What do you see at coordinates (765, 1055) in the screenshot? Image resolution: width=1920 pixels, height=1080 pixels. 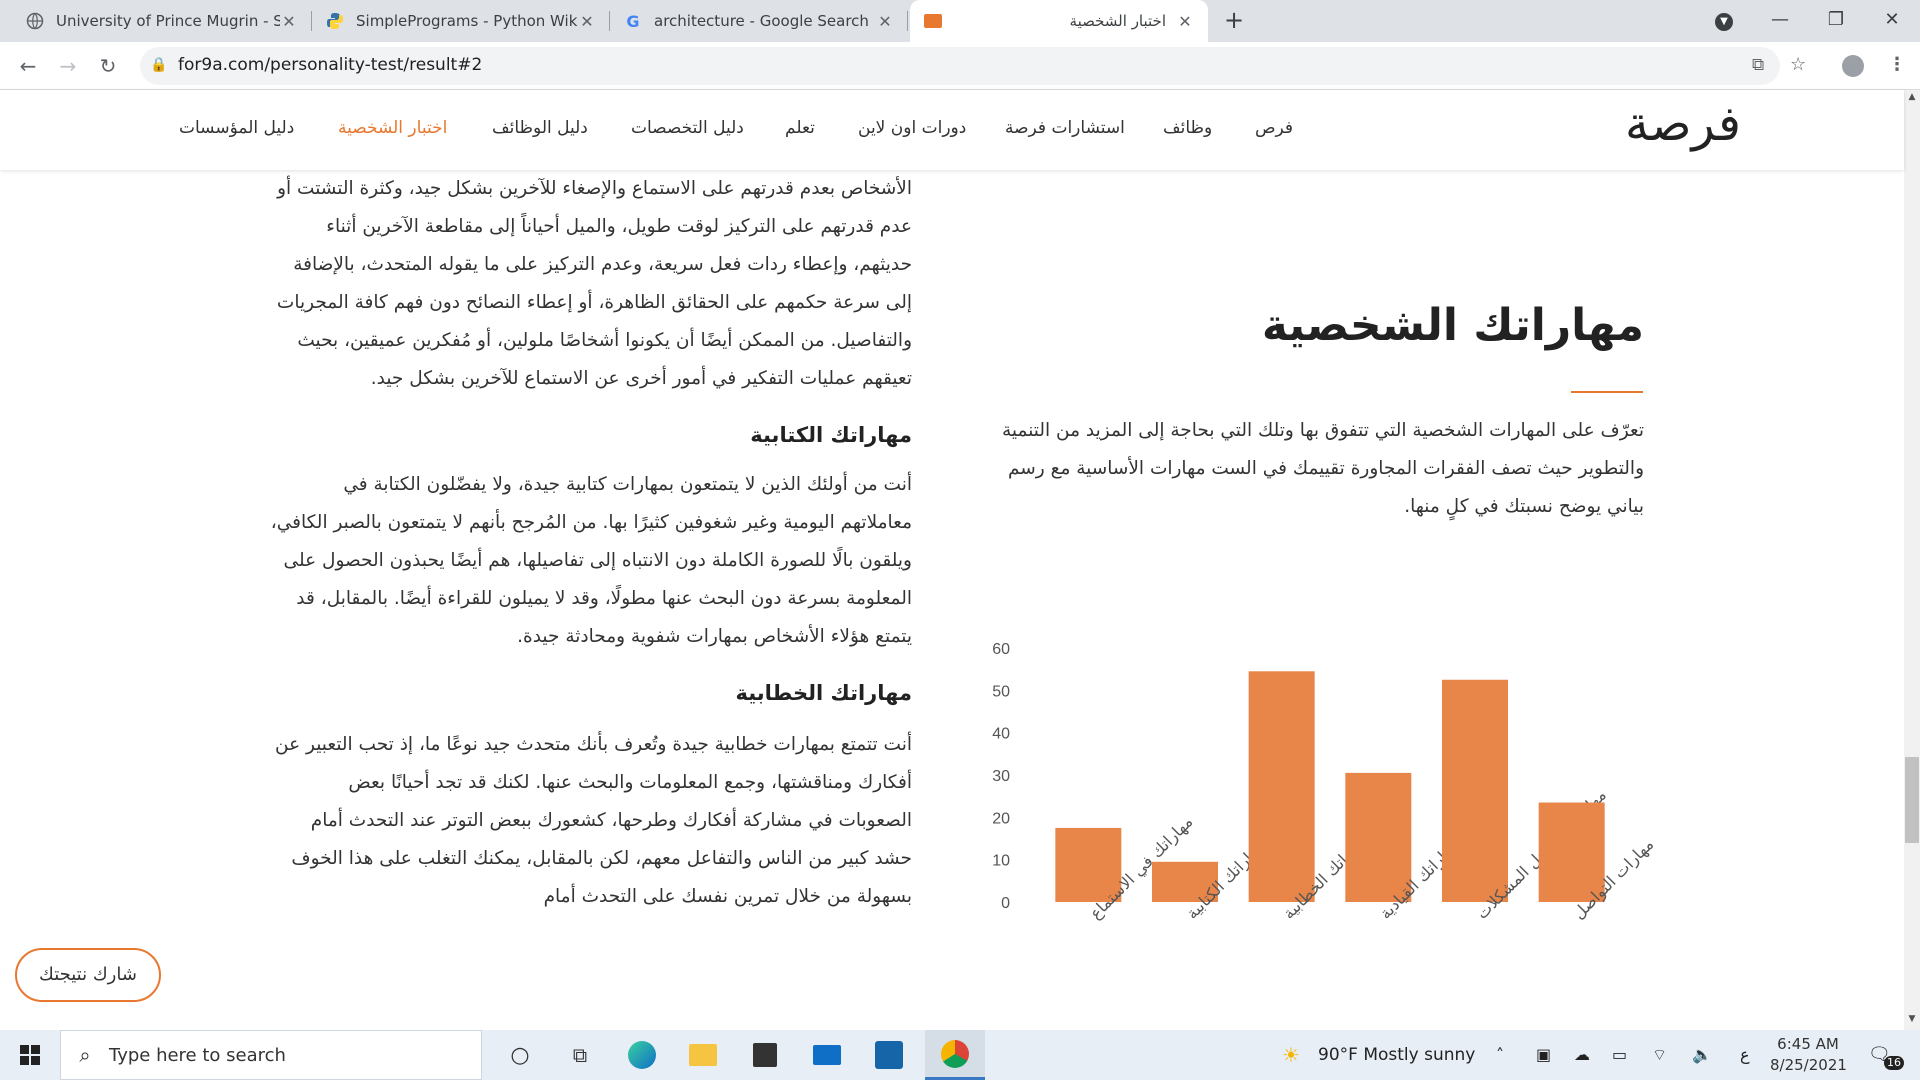 I see `store-icon` at bounding box center [765, 1055].